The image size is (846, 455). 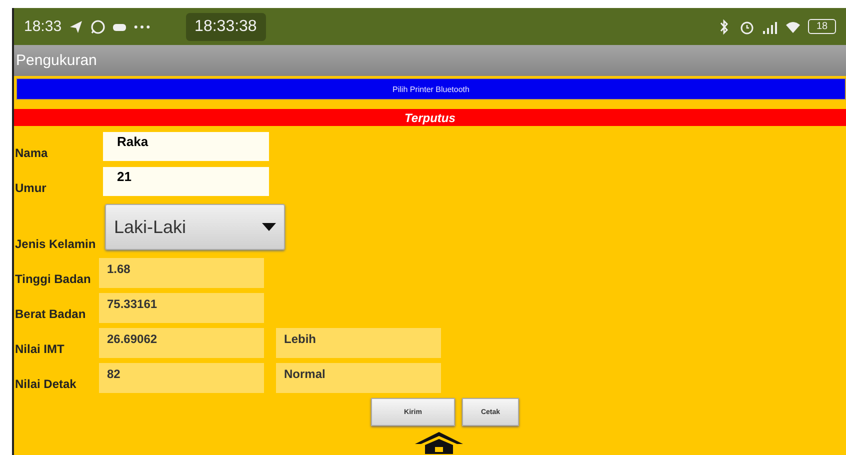 I want to click on battery-indicator: 18, so click(x=822, y=26).